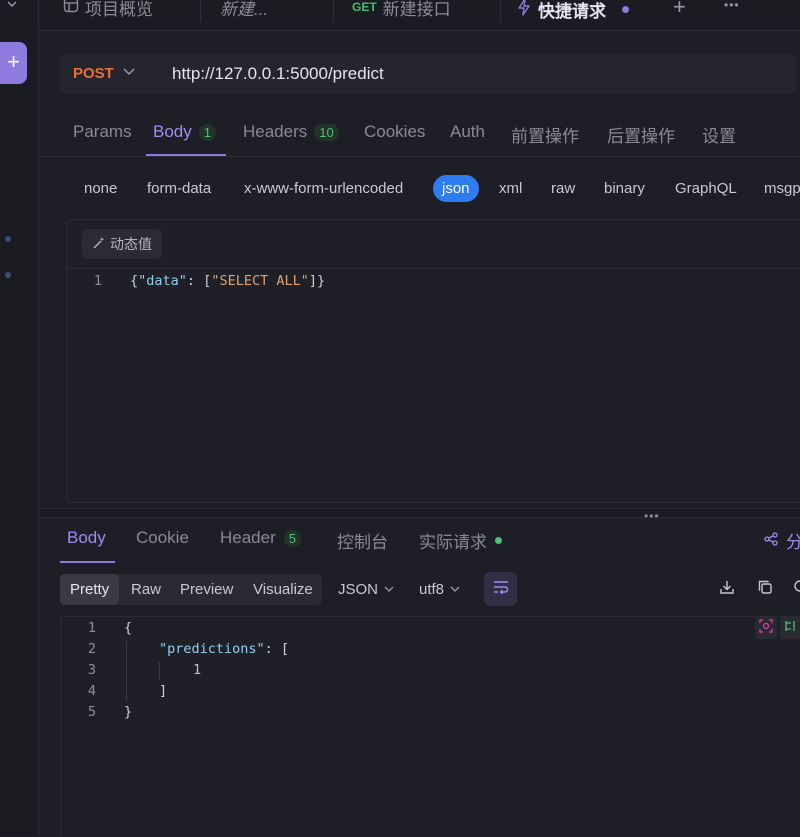 The height and width of the screenshot is (837, 800). Describe the element at coordinates (248, 537) in the screenshot. I see `tab-label: Header` at that location.